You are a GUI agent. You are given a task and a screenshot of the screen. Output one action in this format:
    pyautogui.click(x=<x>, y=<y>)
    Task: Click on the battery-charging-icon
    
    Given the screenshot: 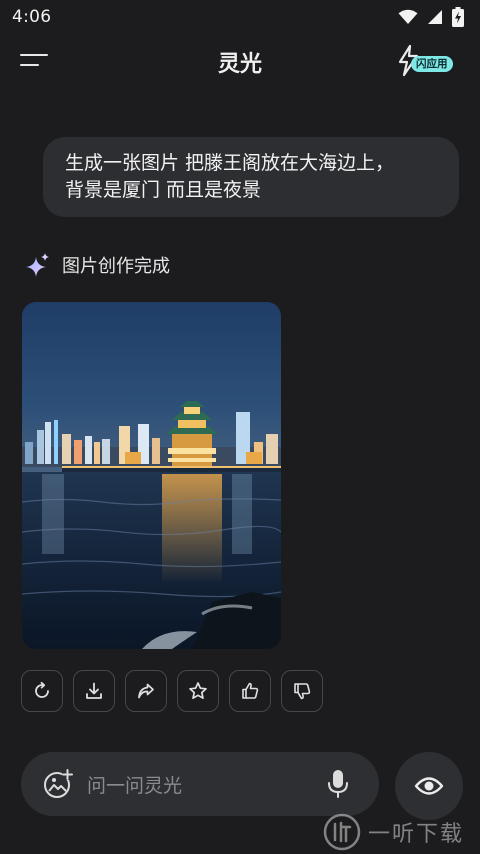 What is the action you would take?
    pyautogui.click(x=458, y=17)
    